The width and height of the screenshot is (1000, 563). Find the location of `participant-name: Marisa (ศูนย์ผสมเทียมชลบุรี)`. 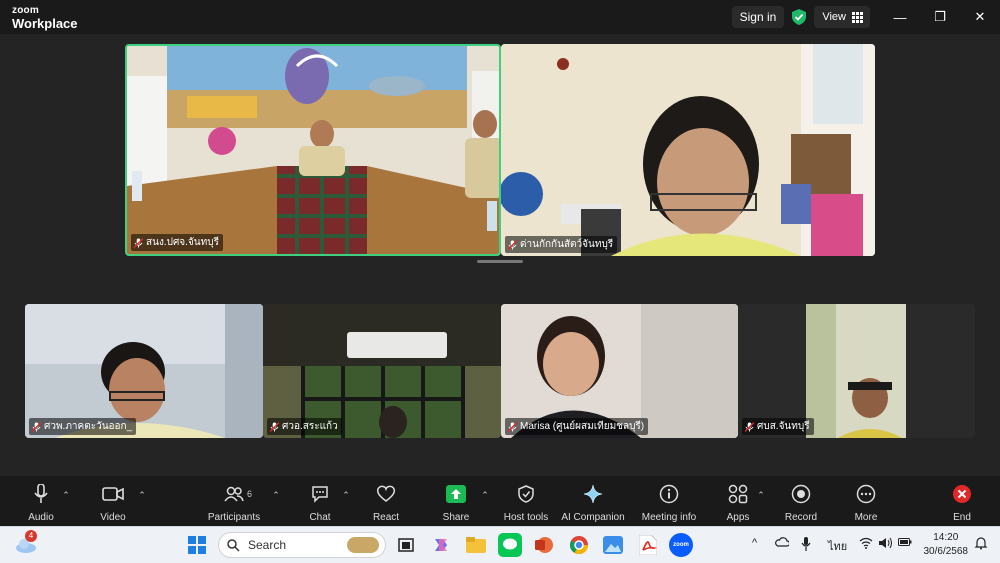

participant-name: Marisa (ศูนย์ผสมเทียมชลบุรี) is located at coordinates (582, 426).